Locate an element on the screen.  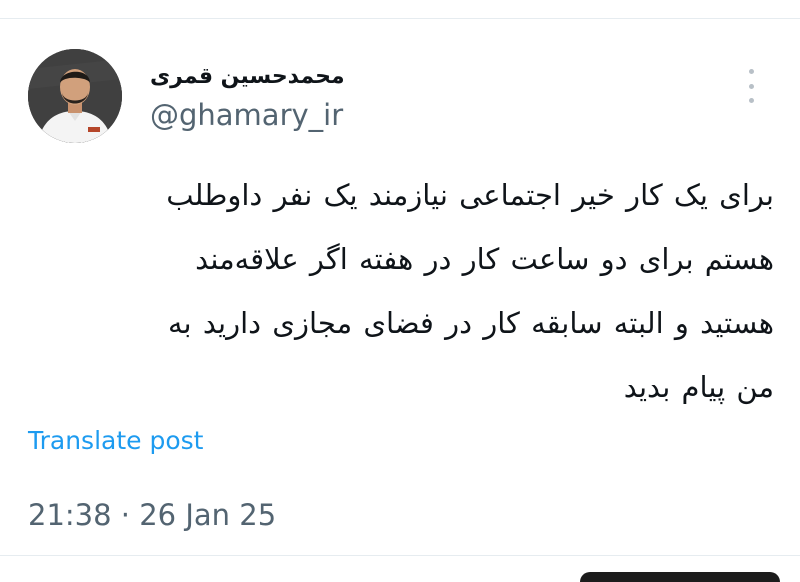
avatar-image is located at coordinates (75, 96).